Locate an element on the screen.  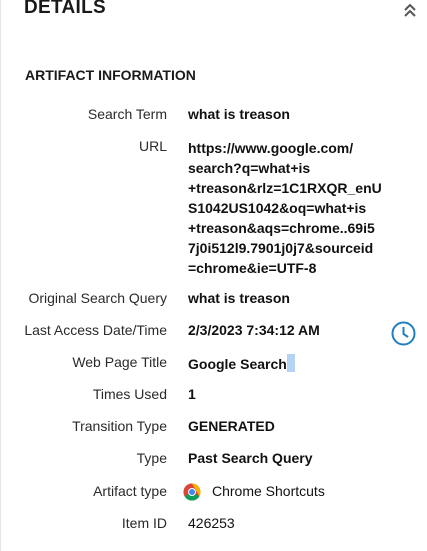
field-value: Past Search Query is located at coordinates (250, 458).